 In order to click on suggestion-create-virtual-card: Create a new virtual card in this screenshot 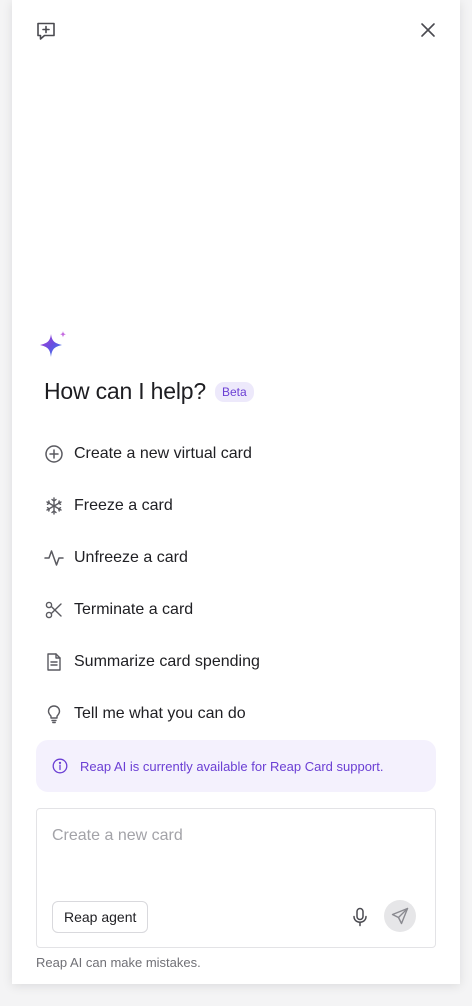, I will do `click(234, 454)`.